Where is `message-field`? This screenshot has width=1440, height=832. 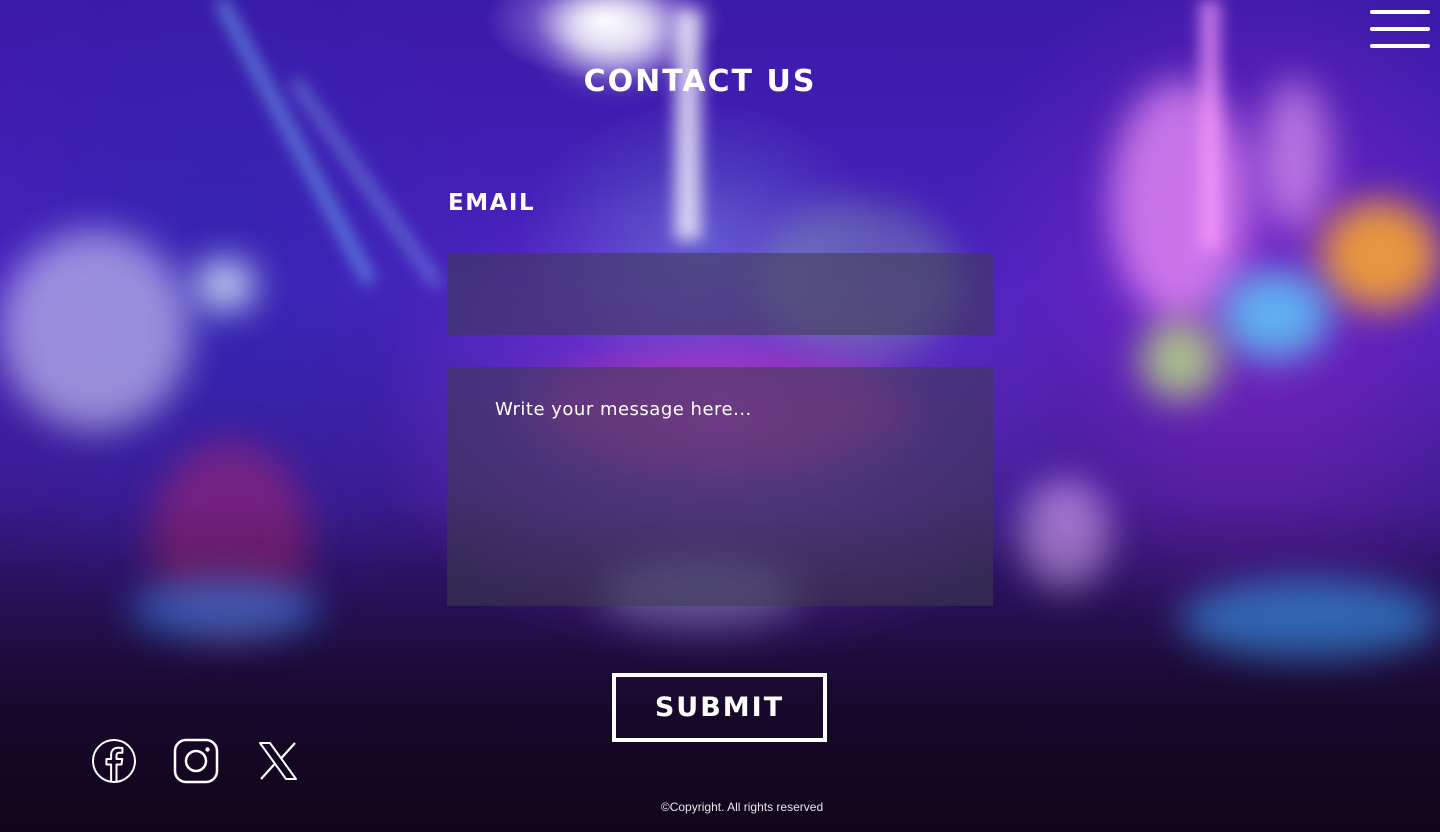 message-field is located at coordinates (720, 486).